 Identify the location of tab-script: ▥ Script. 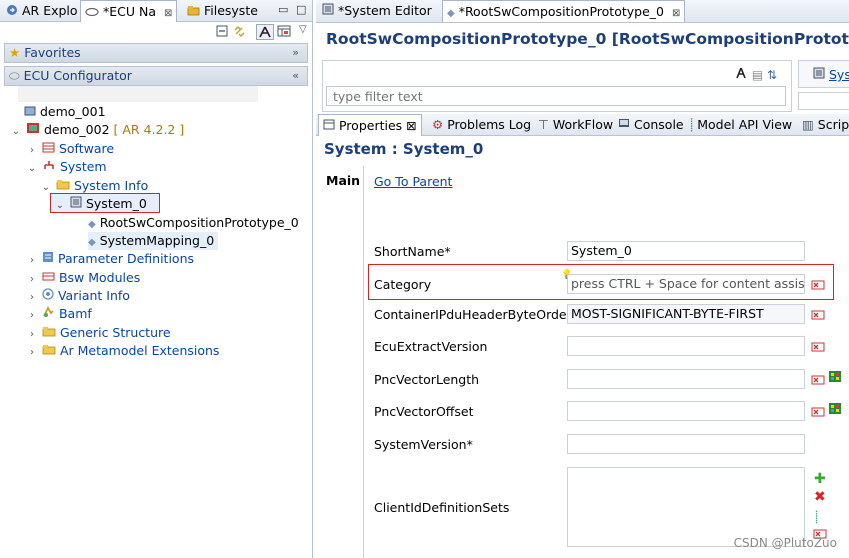
(823, 125).